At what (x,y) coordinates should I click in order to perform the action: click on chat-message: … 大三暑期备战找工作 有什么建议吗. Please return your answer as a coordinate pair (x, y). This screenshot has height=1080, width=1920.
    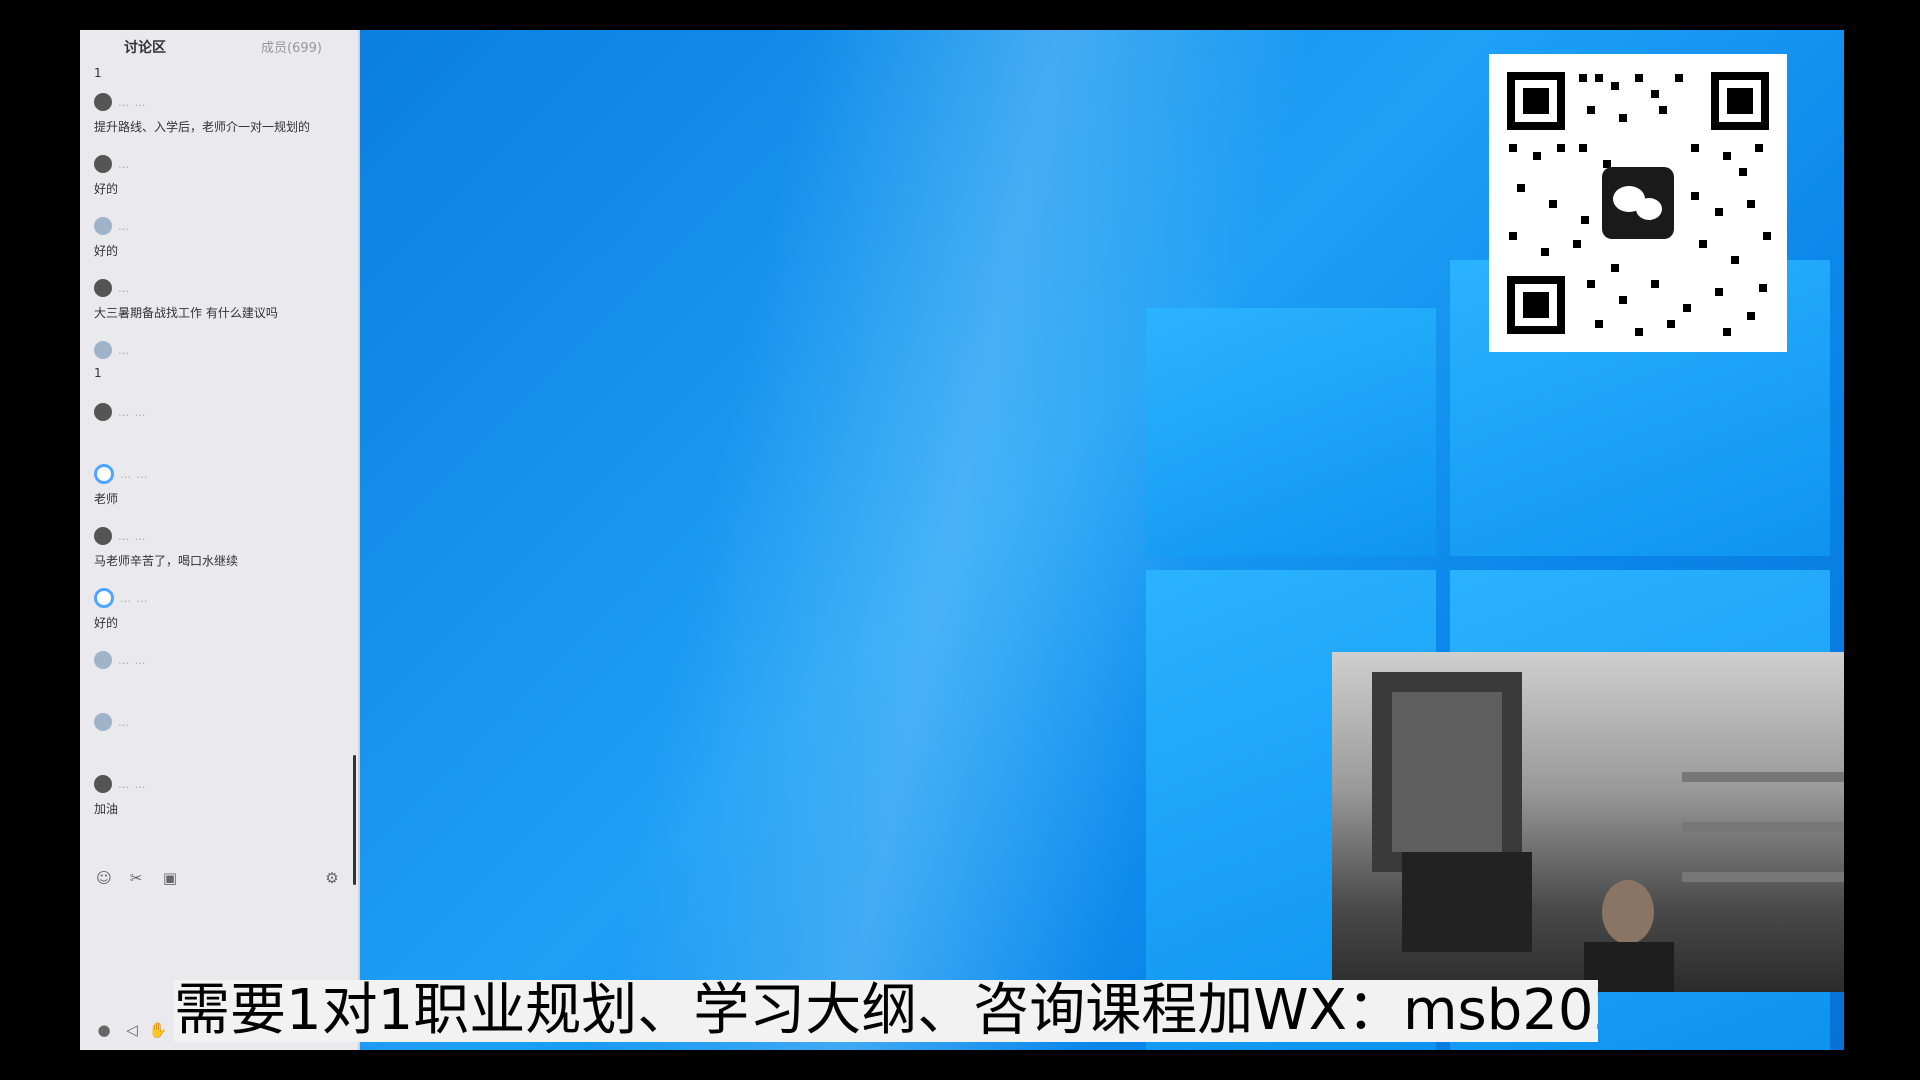
    Looking at the image, I should click on (219, 299).